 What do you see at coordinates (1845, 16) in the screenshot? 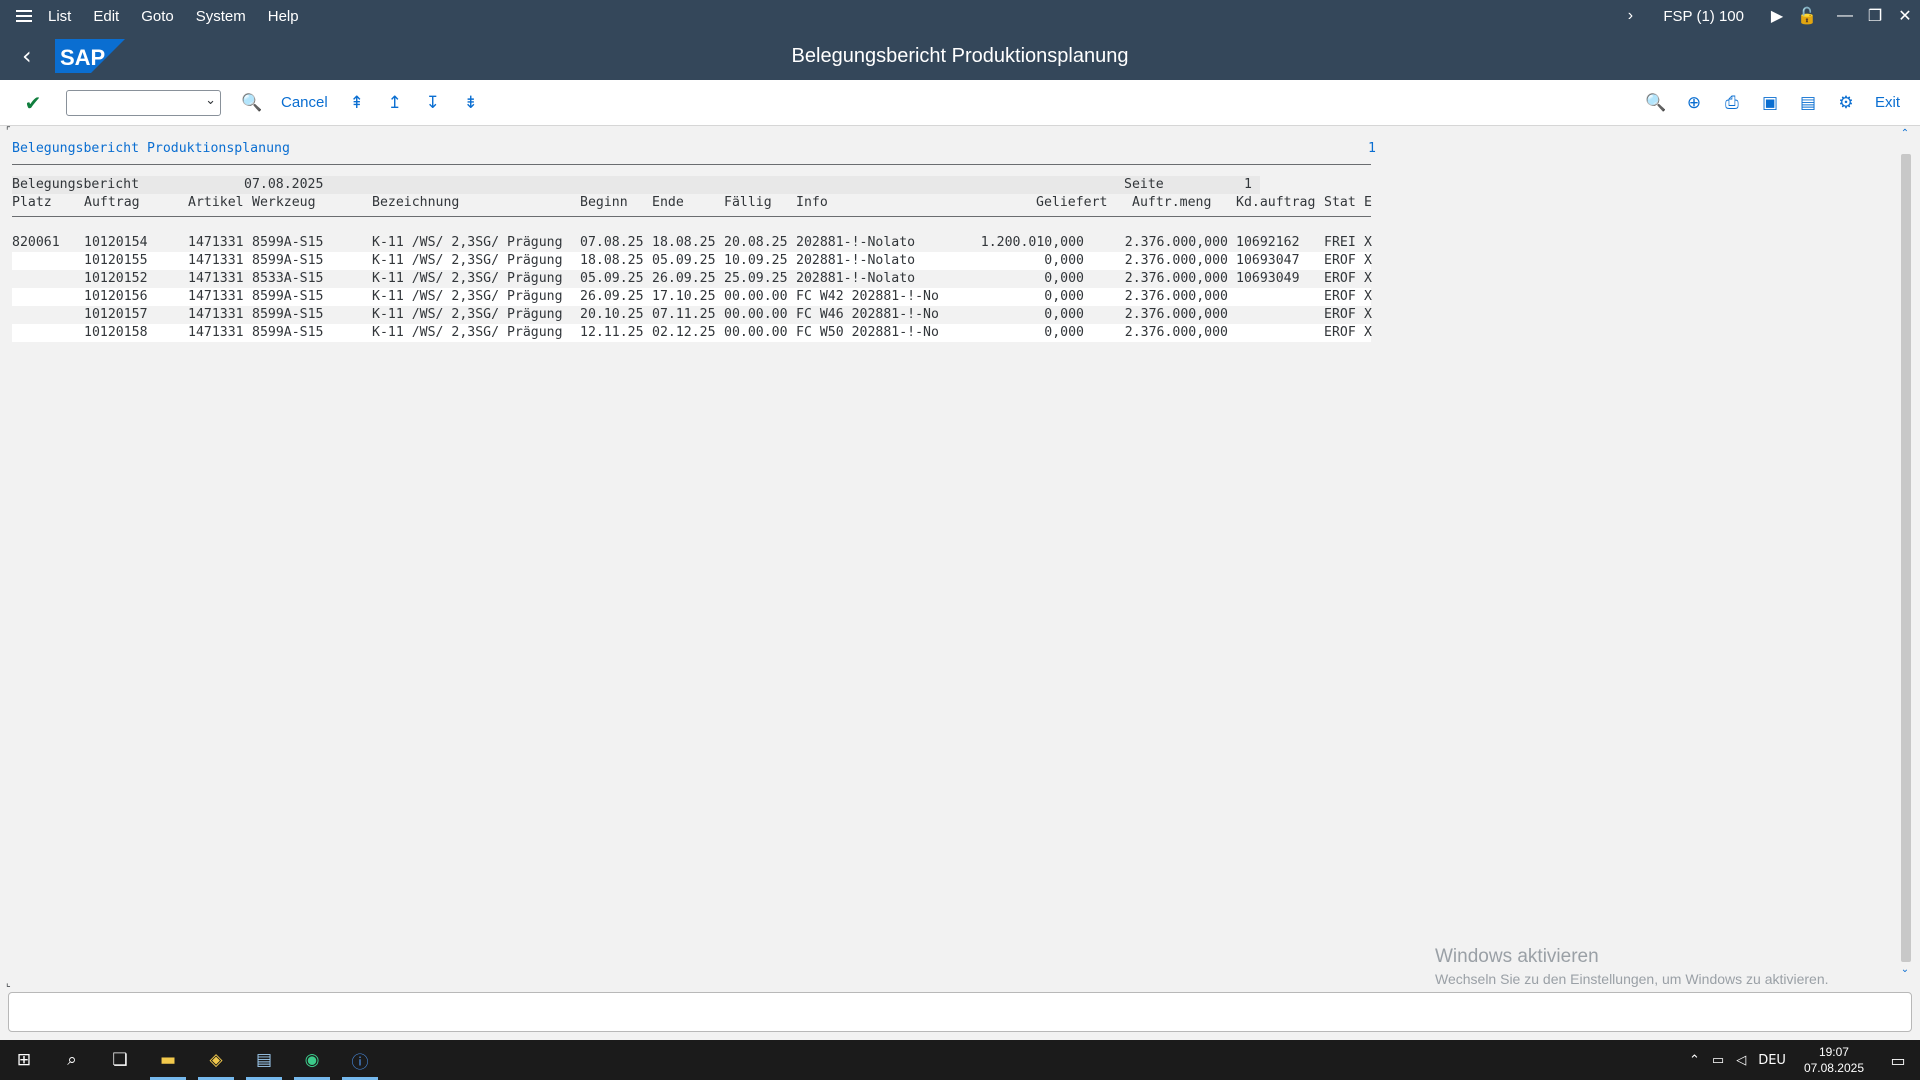
I see `minimize-icon: —` at bounding box center [1845, 16].